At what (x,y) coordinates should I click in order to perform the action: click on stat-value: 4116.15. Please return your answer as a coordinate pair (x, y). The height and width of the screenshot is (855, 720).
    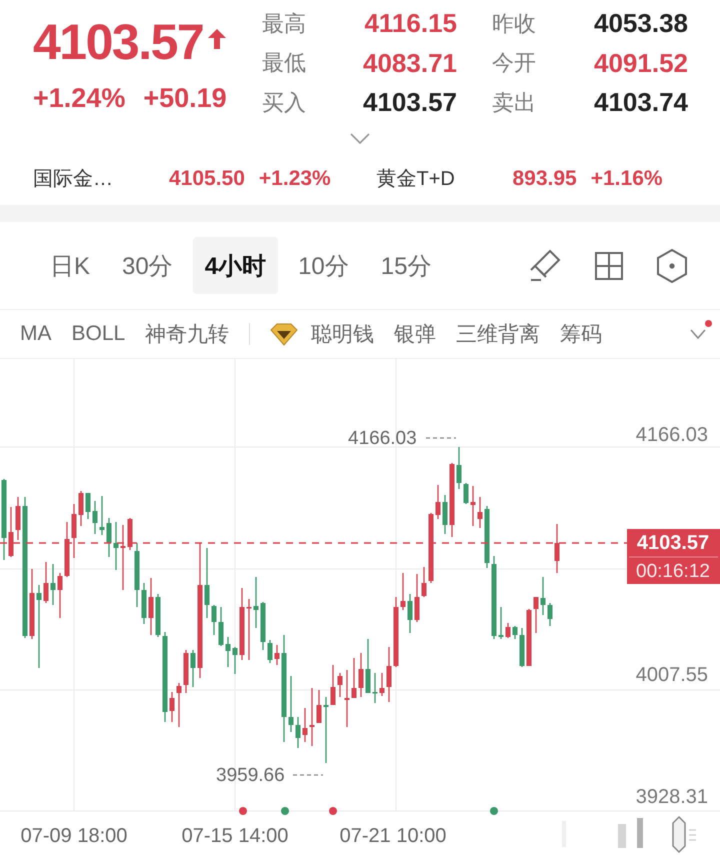
    Looking at the image, I should click on (410, 24).